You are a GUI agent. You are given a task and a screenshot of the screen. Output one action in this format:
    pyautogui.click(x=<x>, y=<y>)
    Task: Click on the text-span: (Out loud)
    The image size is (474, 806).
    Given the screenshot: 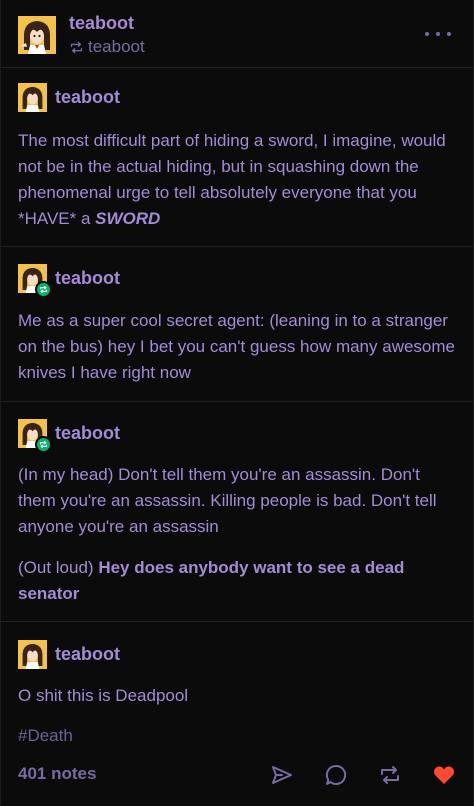 What is the action you would take?
    pyautogui.click(x=58, y=567)
    